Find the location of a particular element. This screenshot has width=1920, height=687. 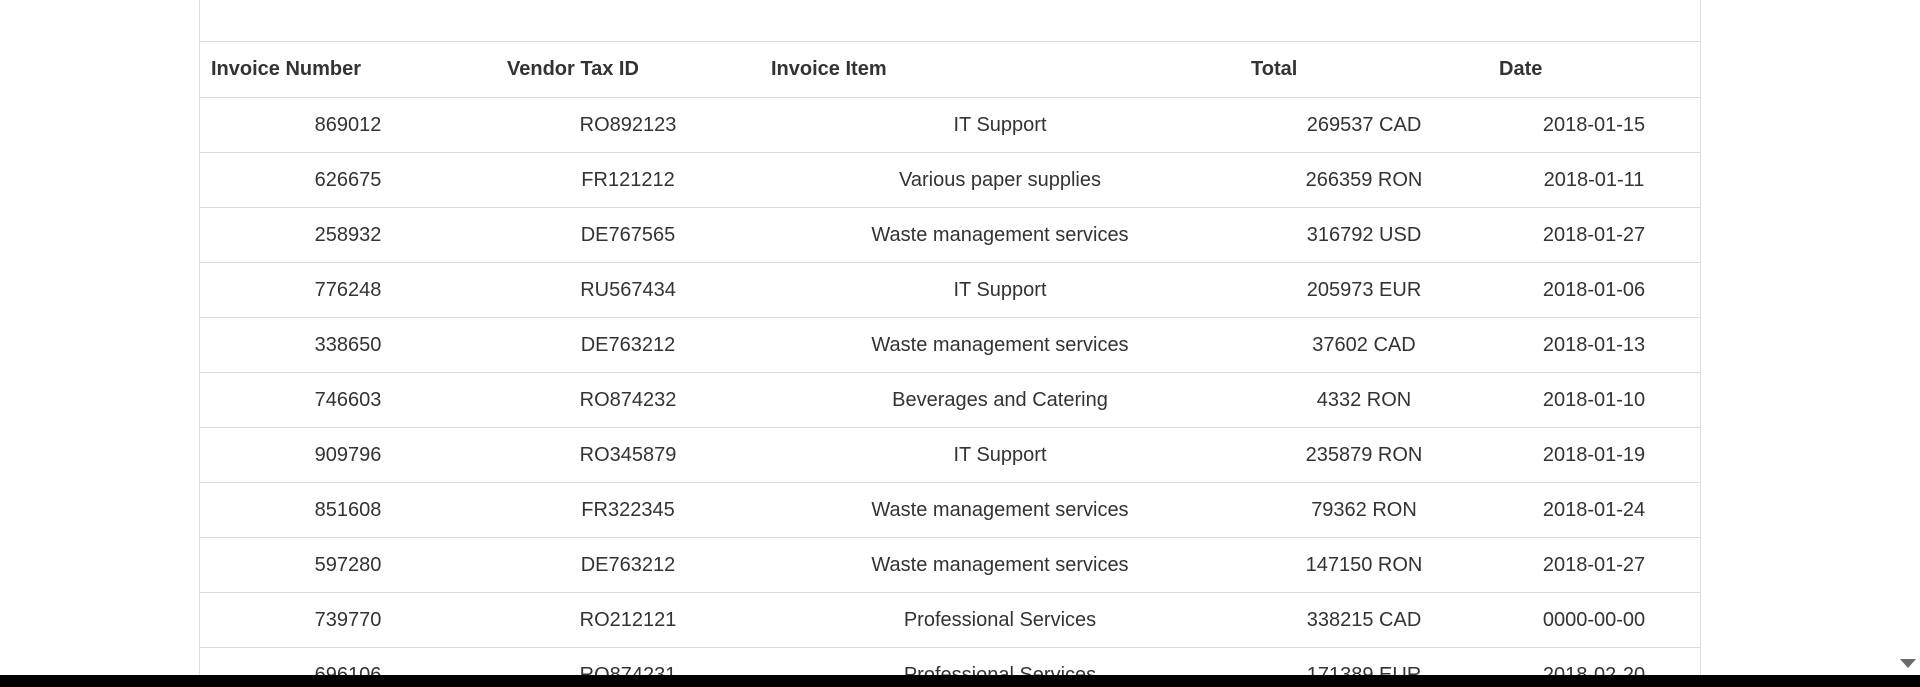

header-invoice-number: Invoice Number is located at coordinates (348, 69).